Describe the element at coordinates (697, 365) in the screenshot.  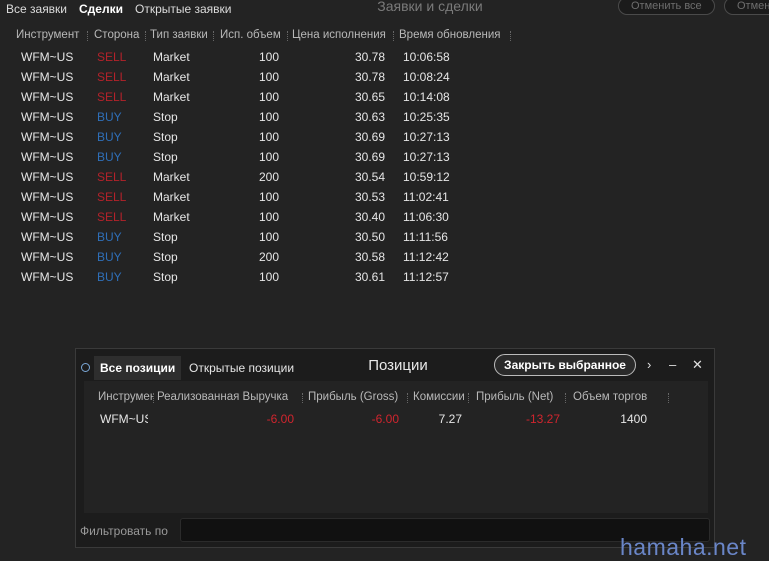
I see `close-icon: ✕` at that location.